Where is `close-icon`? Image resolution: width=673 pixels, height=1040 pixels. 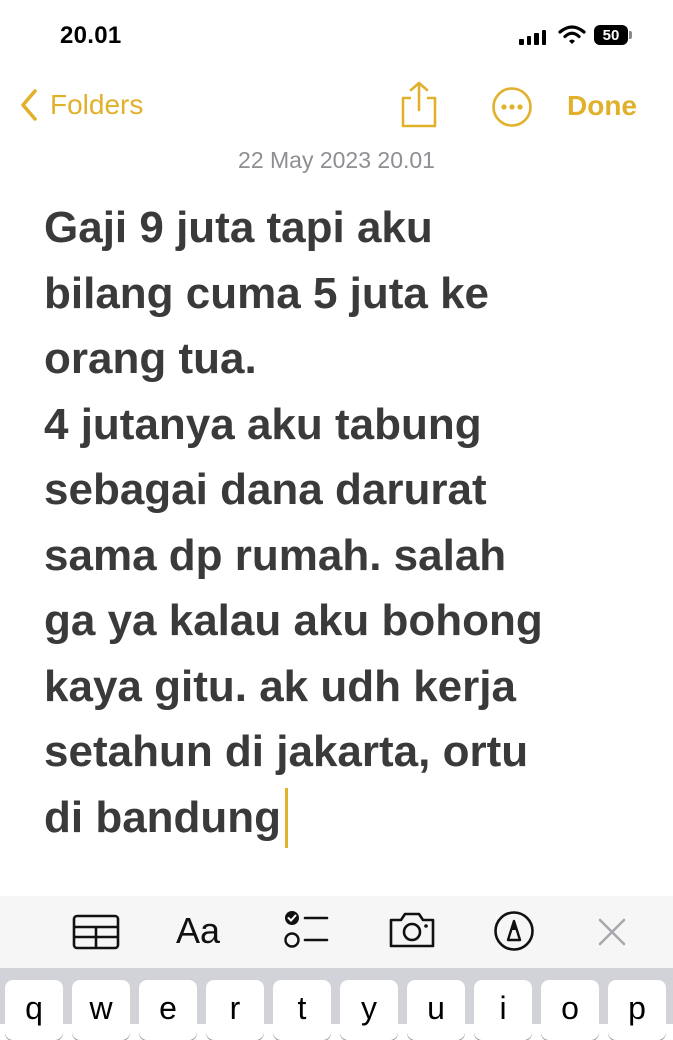
close-icon is located at coordinates (612, 932).